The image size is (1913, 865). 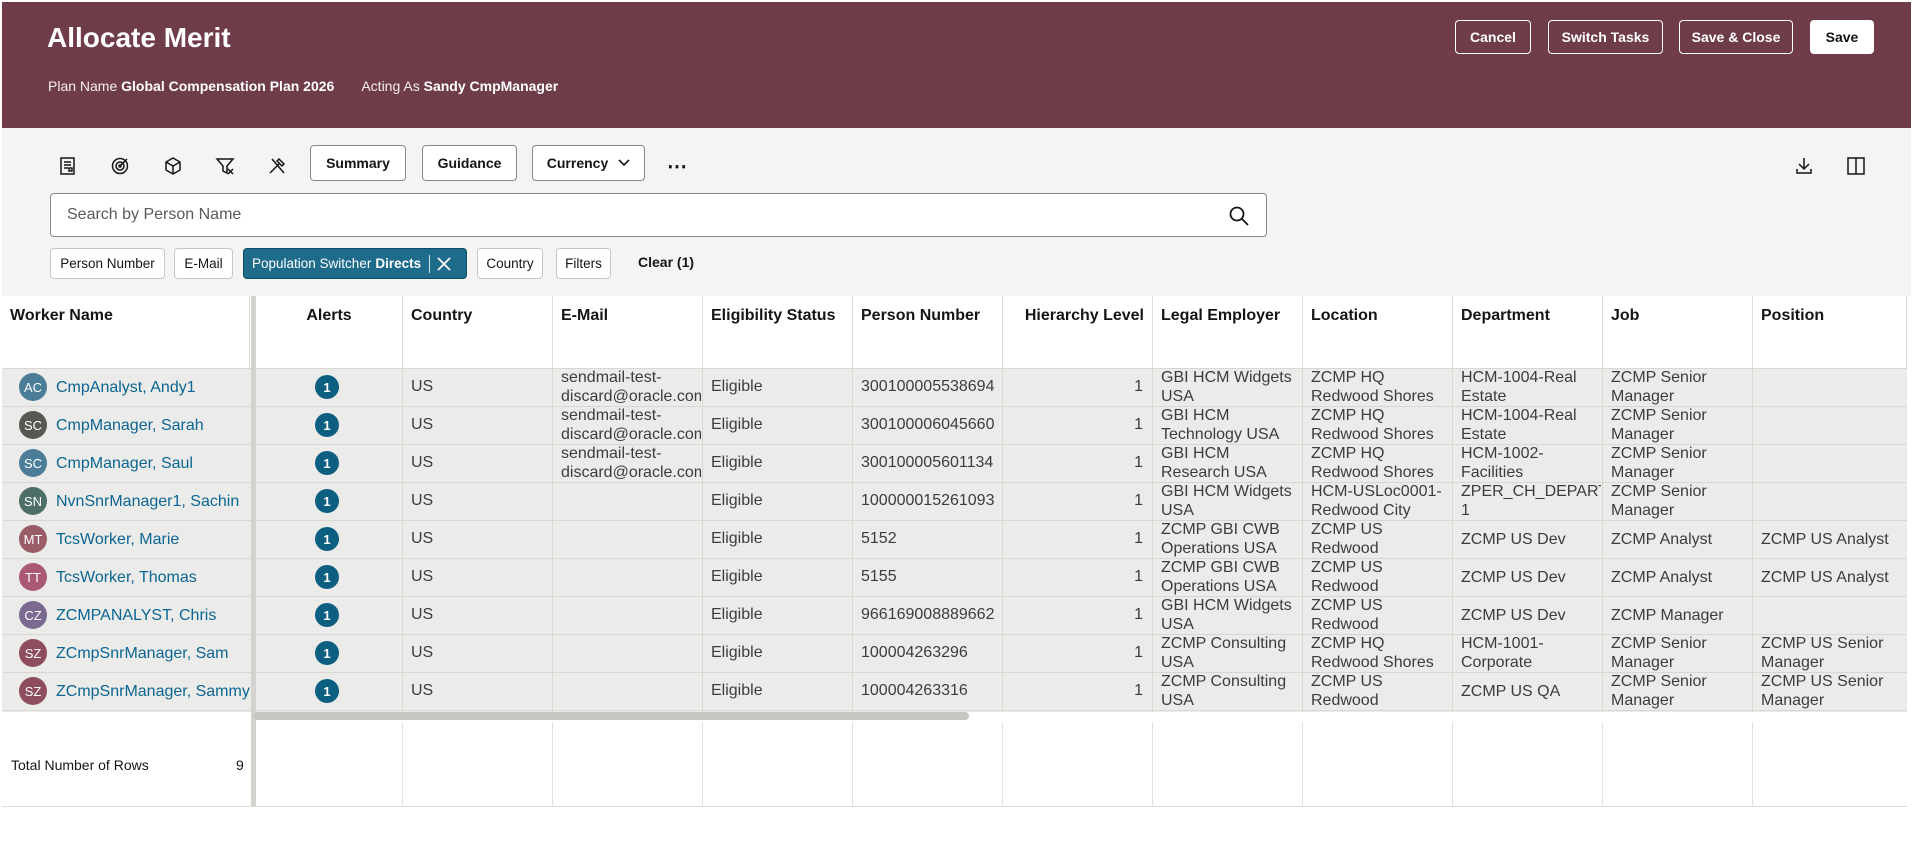 What do you see at coordinates (1842, 37) in the screenshot?
I see `save-button: Save` at bounding box center [1842, 37].